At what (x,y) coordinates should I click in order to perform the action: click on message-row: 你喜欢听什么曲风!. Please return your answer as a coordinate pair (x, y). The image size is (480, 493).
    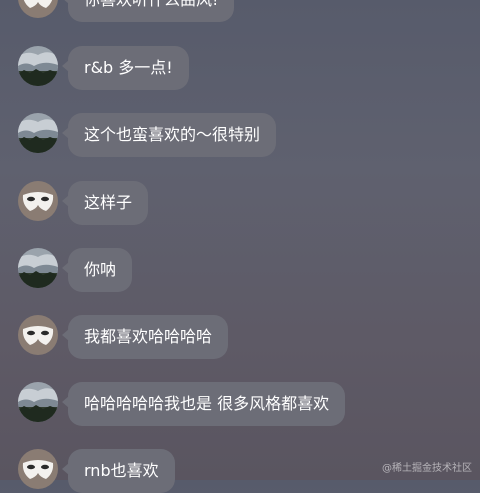
    Looking at the image, I should click on (240, 11).